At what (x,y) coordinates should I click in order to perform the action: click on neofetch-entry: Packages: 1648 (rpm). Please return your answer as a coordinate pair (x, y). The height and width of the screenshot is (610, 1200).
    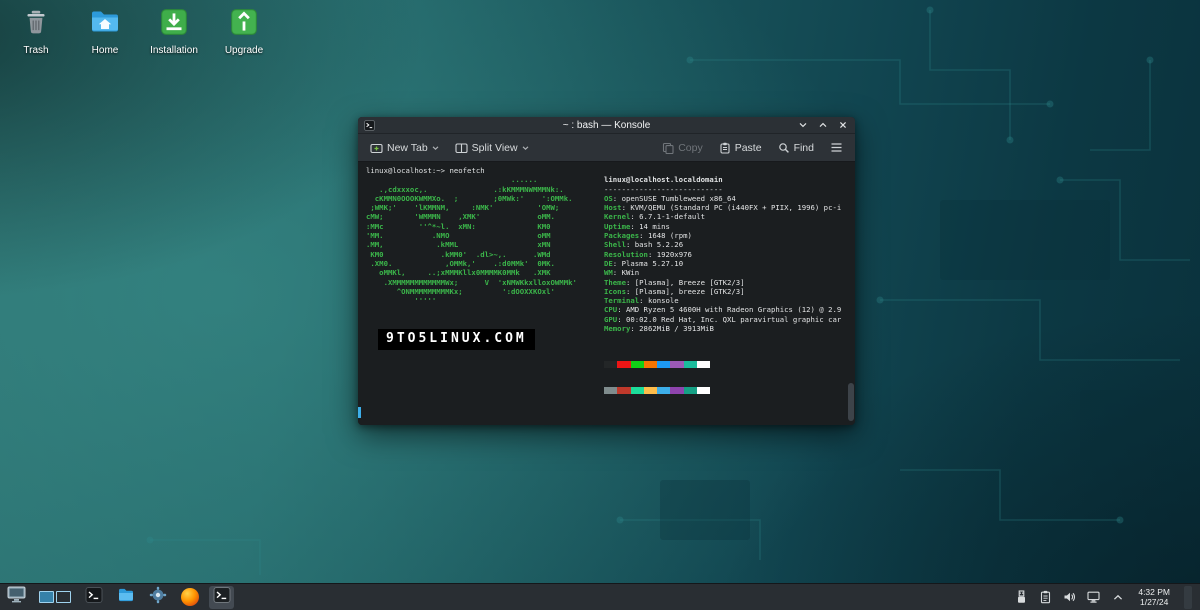
    Looking at the image, I should click on (648, 236).